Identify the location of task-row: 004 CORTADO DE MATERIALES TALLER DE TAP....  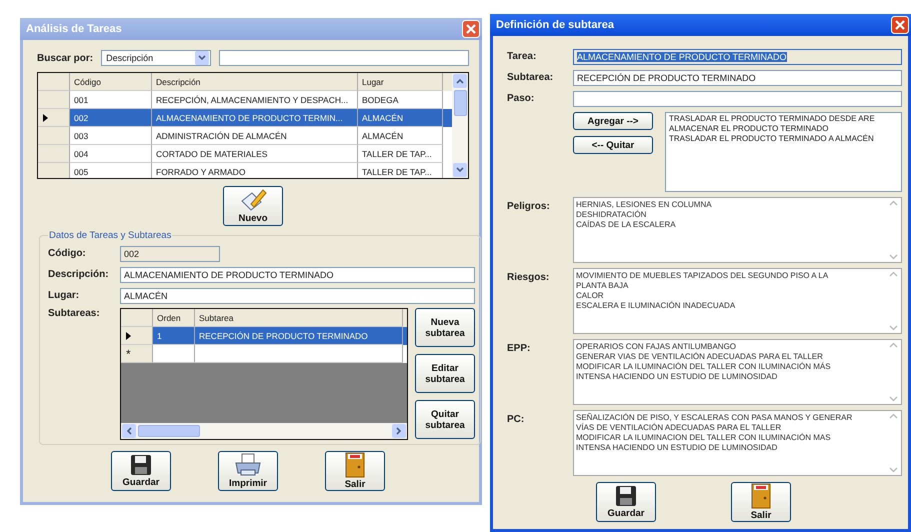
(245, 154).